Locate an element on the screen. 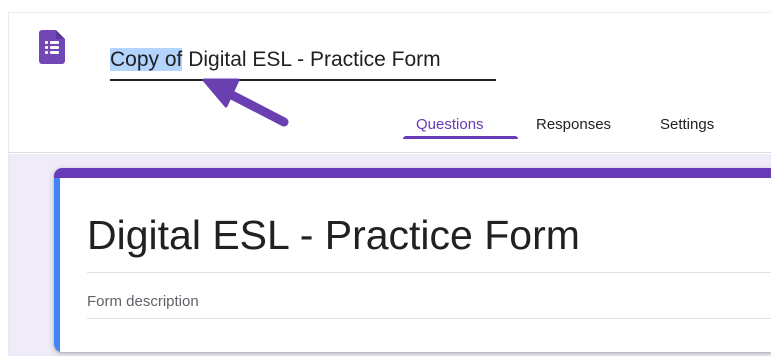 Image resolution: width=771 pixels, height=356 pixels. form-name-input: Copy of Digital ESL - Practice Form is located at coordinates (303, 60).